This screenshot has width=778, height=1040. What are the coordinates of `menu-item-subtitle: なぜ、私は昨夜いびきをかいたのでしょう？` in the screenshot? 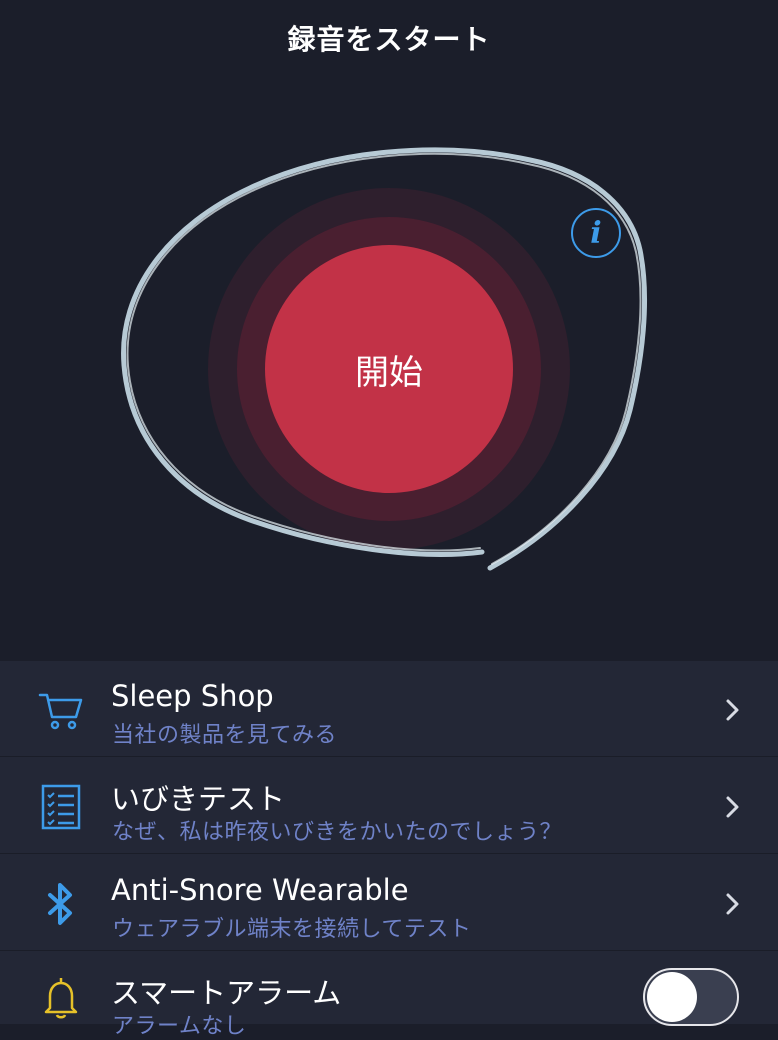 It's located at (337, 832).